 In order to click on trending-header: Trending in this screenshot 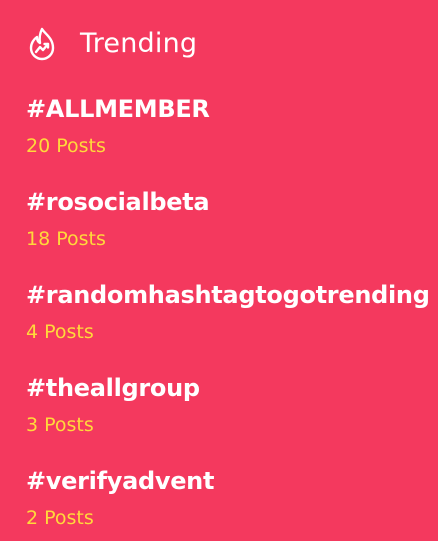, I will do `click(111, 44)`.